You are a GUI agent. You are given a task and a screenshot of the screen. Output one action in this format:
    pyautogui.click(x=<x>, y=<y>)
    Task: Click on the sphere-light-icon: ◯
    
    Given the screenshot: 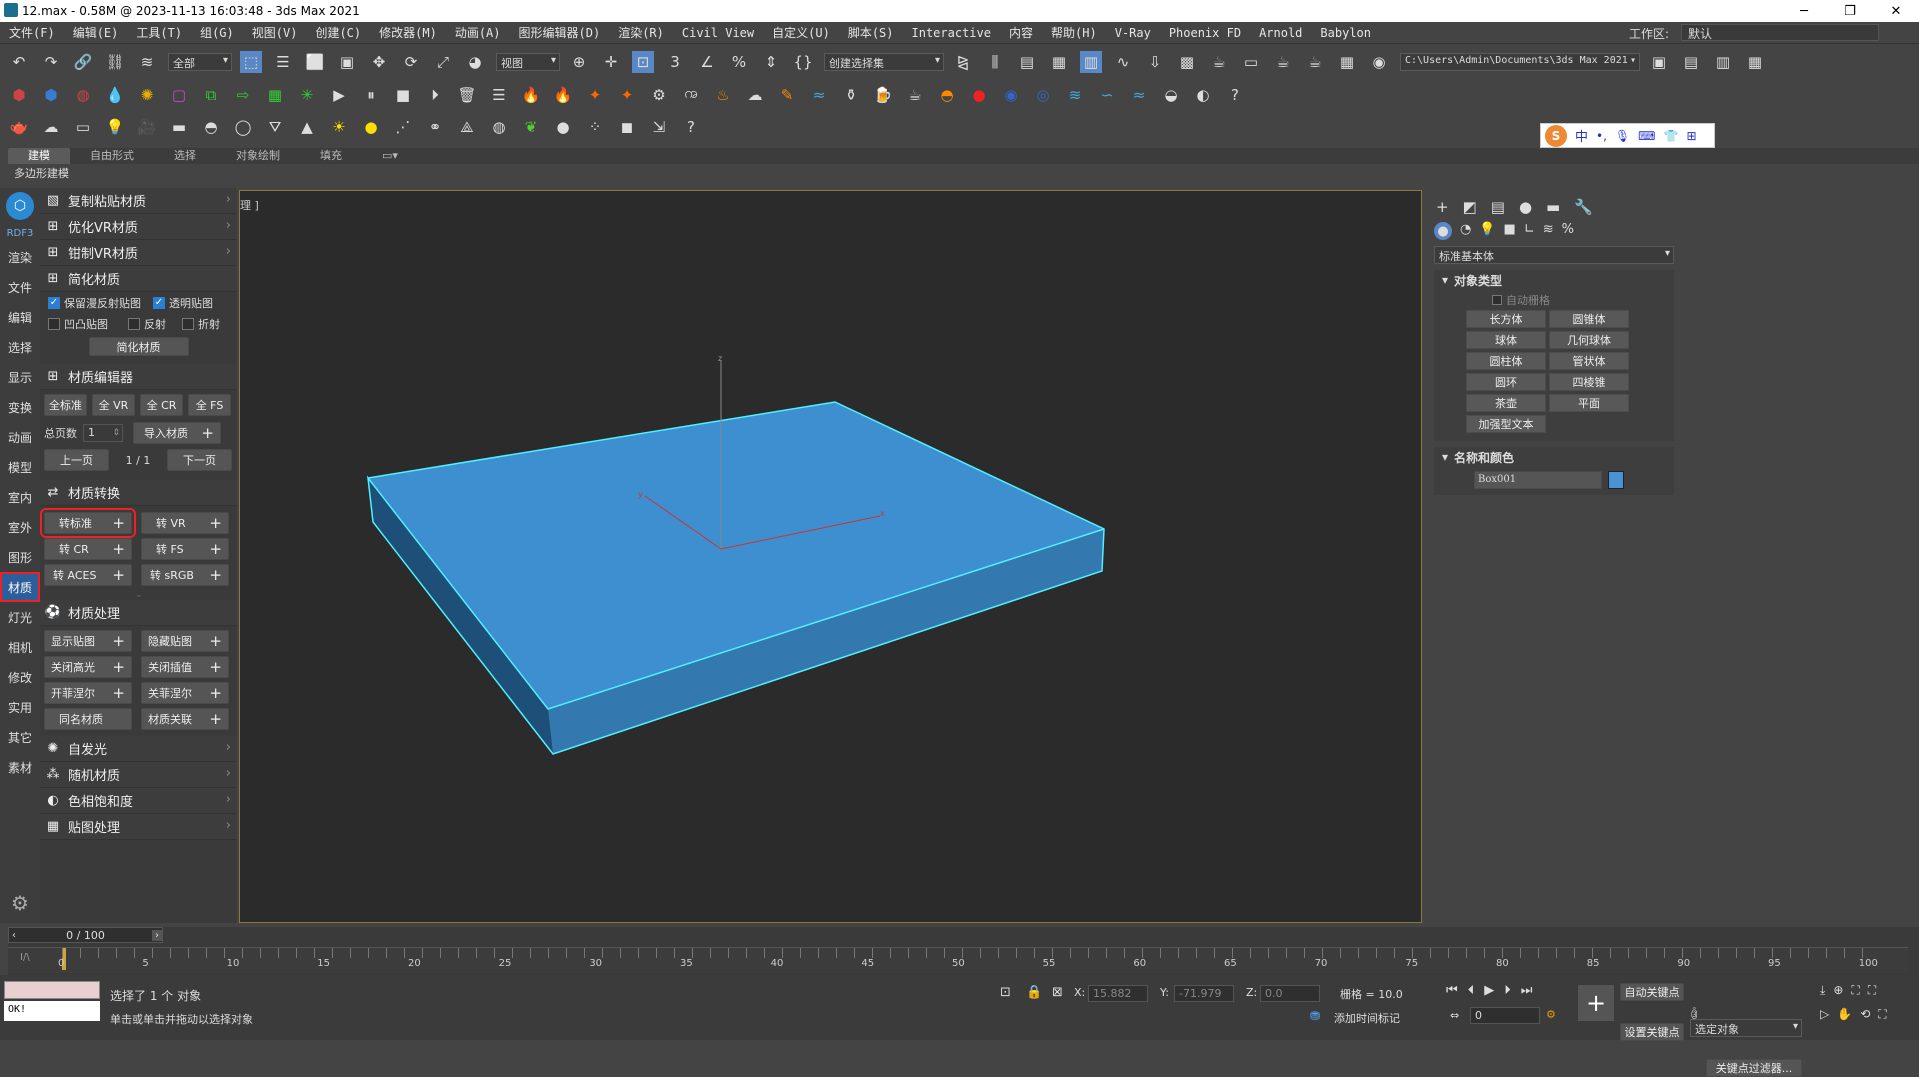 What is the action you would take?
    pyautogui.click(x=243, y=127)
    